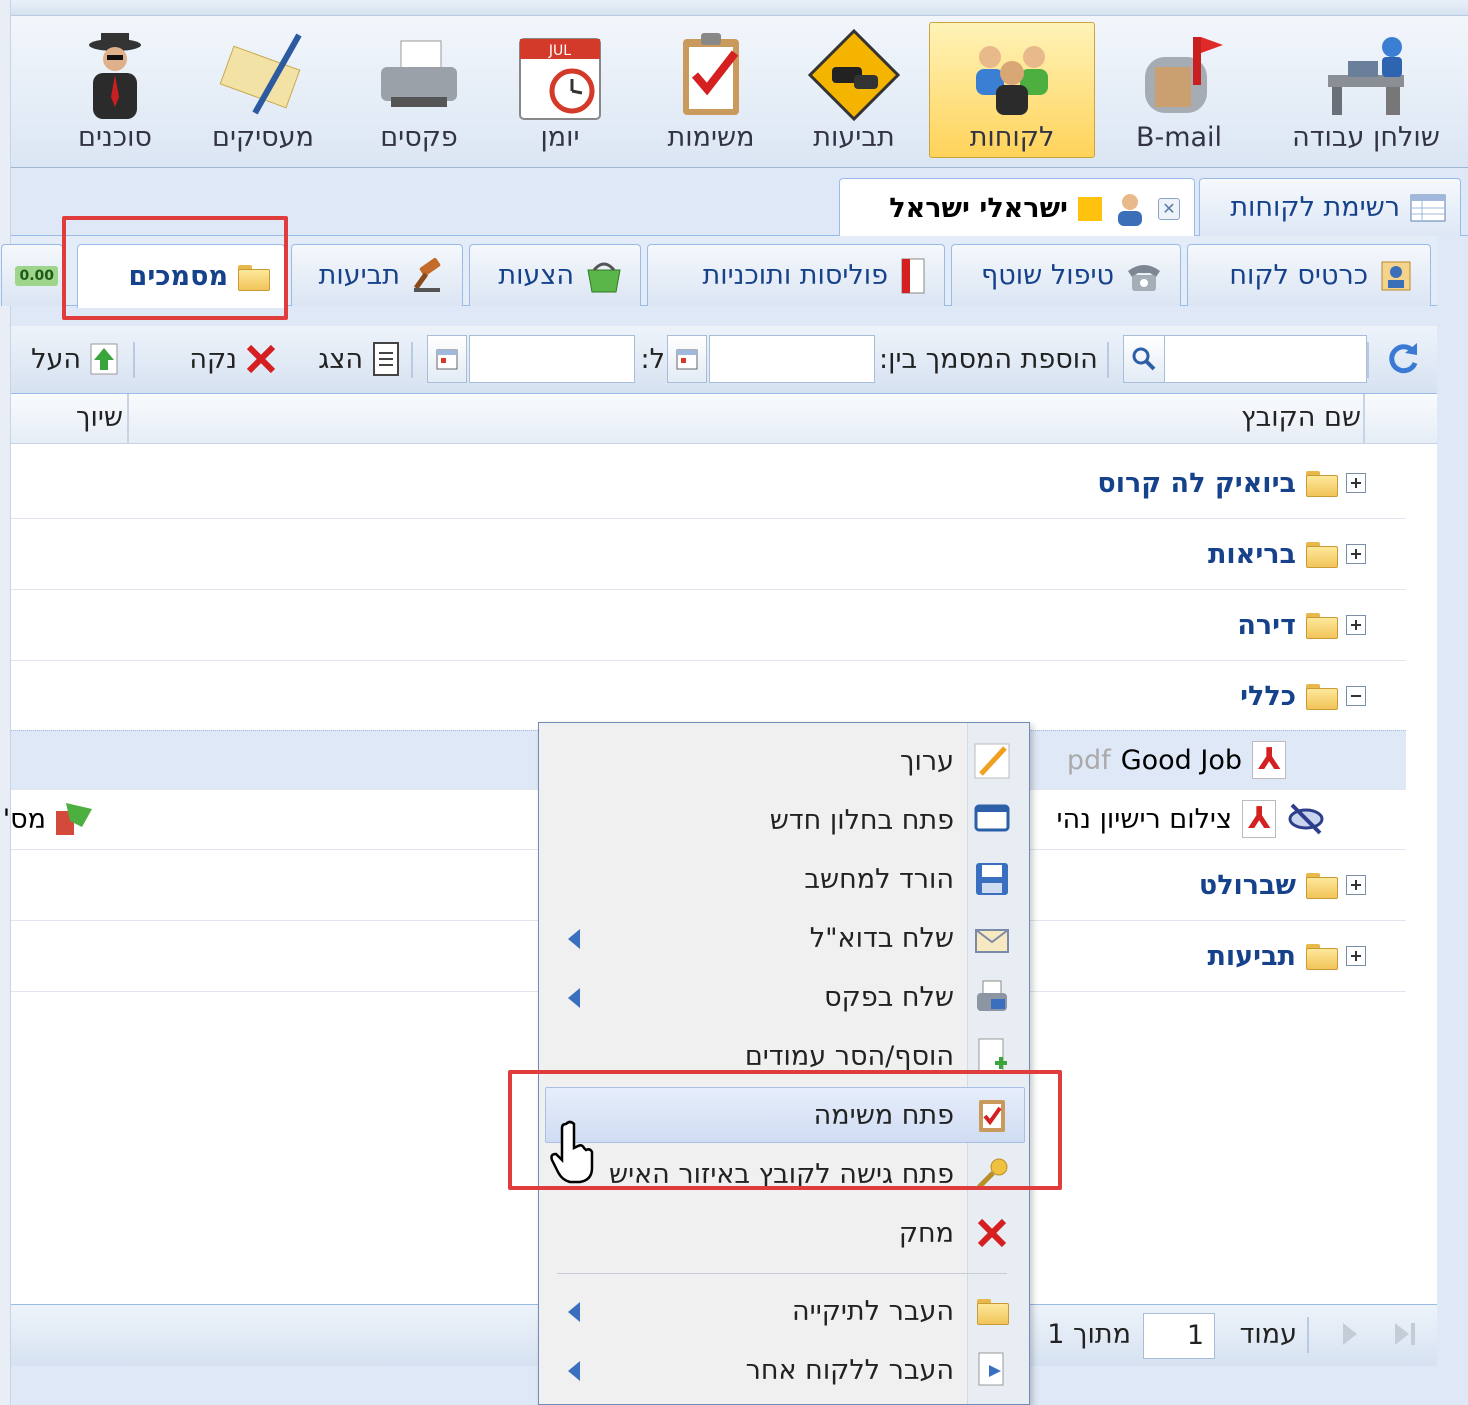  I want to click on customer-card-icon, so click(1396, 275).